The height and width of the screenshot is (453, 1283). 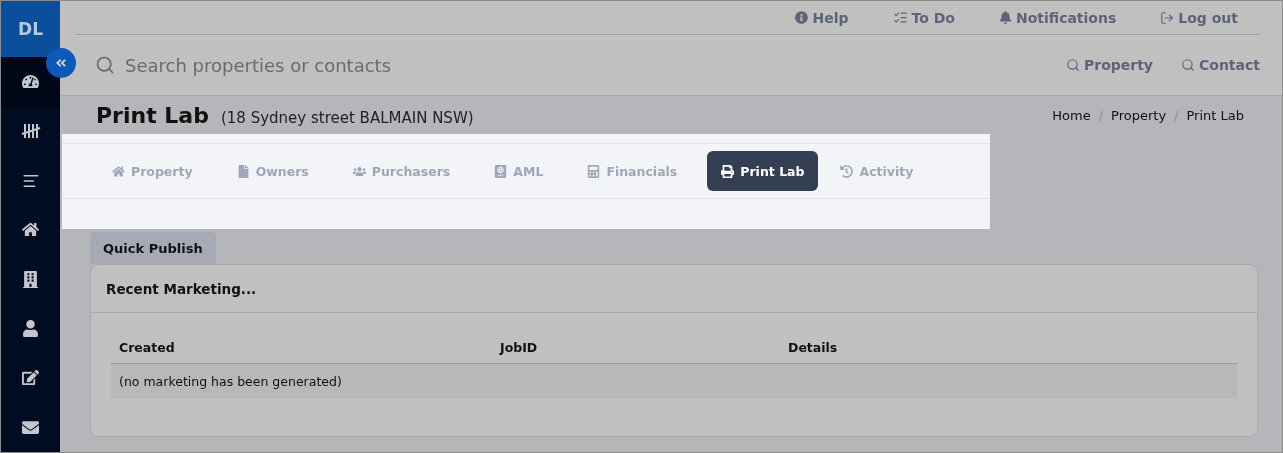 I want to click on top-link: To Do, so click(x=923, y=17).